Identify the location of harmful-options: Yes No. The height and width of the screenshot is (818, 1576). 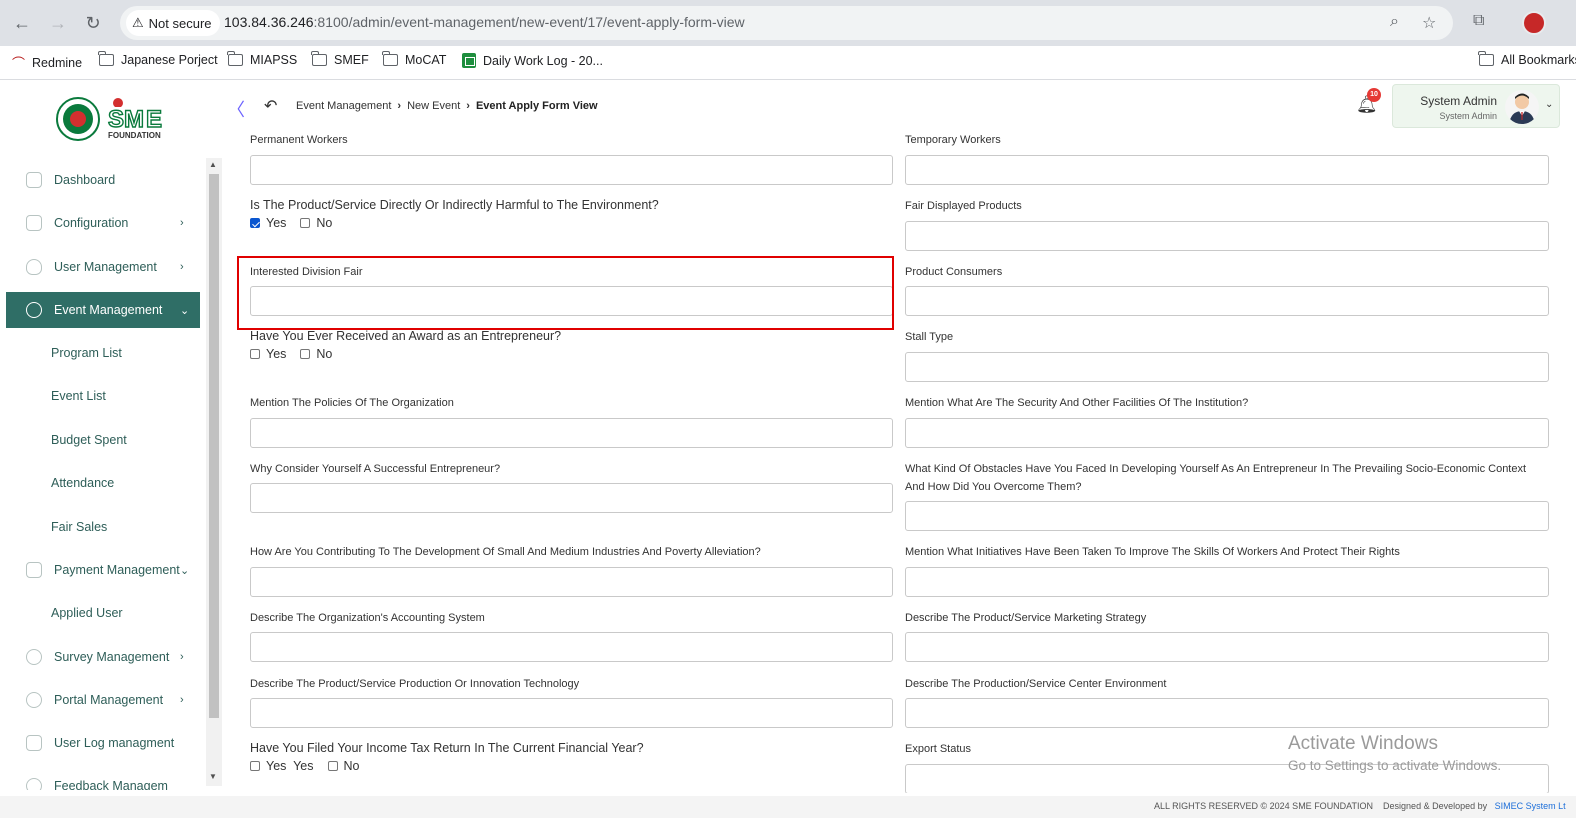
(291, 223).